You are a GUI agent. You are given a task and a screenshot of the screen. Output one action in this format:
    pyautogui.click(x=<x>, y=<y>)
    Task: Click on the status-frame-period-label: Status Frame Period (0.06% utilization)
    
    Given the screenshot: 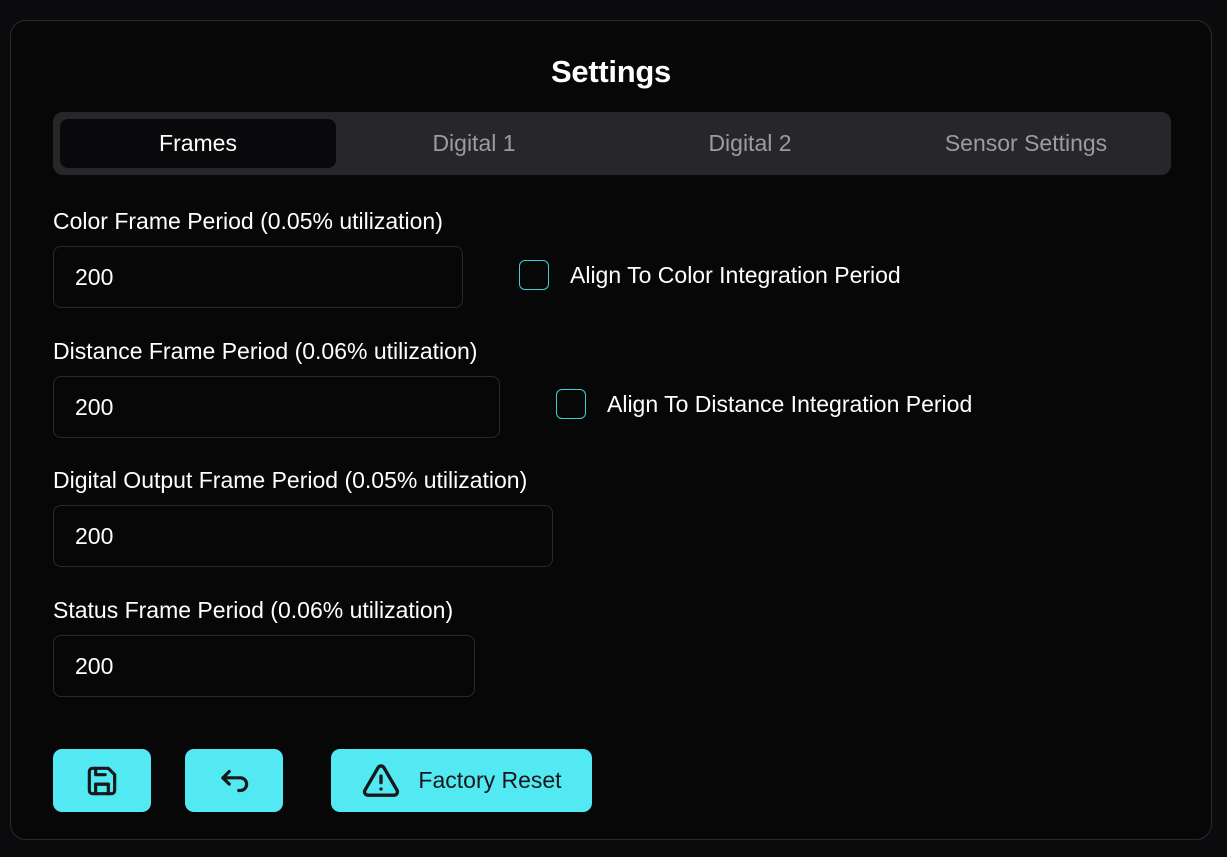 What is the action you would take?
    pyautogui.click(x=253, y=610)
    